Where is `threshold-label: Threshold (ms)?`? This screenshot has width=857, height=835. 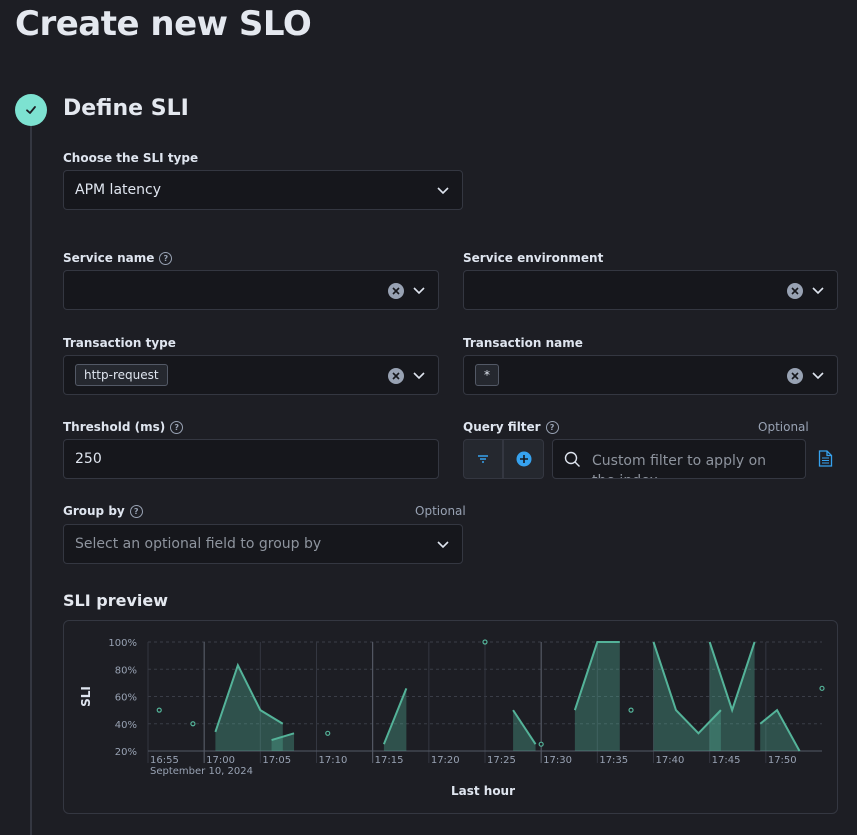
threshold-label: Threshold (ms)? is located at coordinates (123, 427).